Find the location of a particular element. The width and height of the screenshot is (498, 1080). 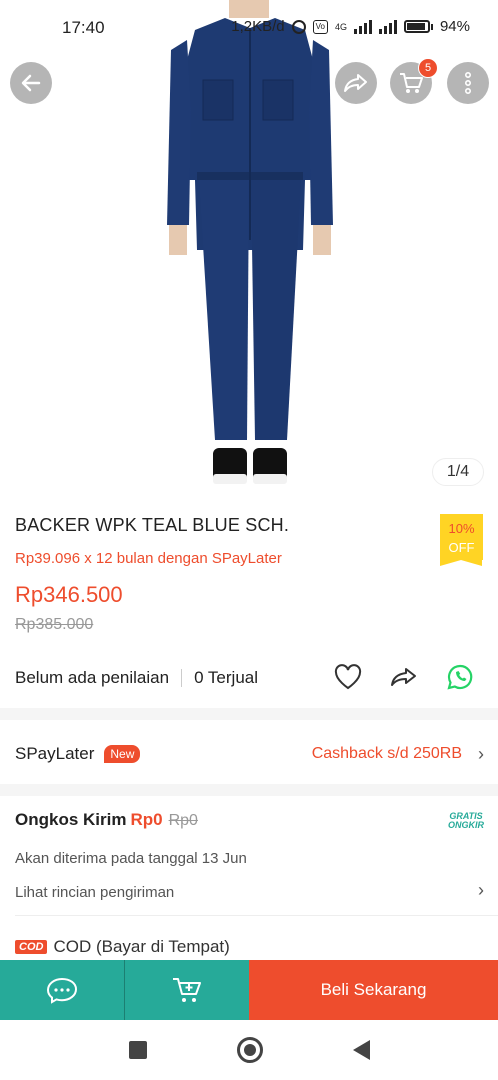

signal-icon is located at coordinates (362, 26).